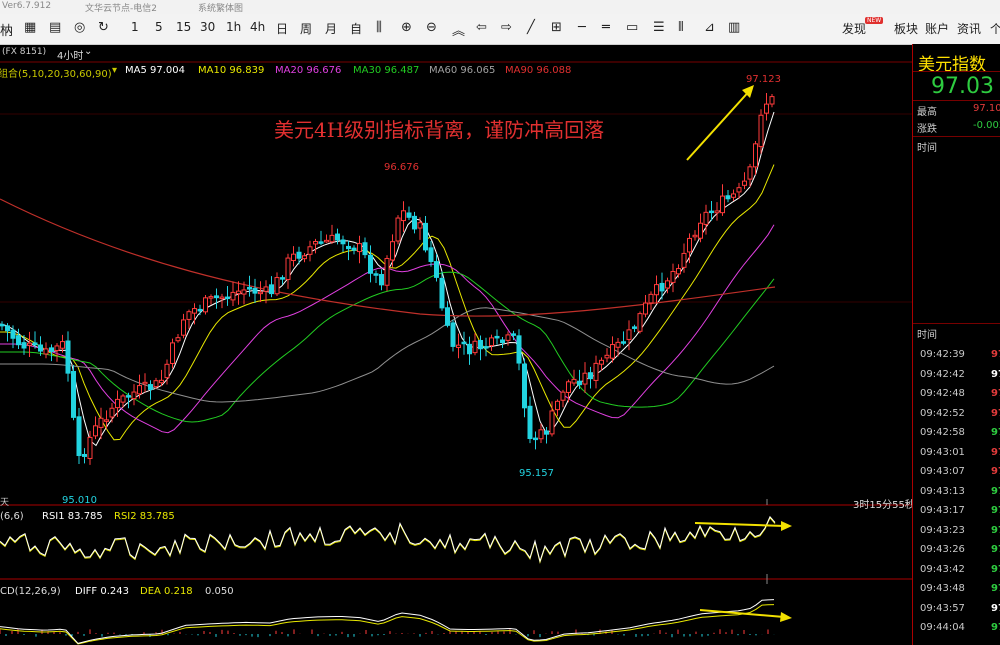 This screenshot has height=645, width=1000. I want to click on period-15m: 15, so click(183, 27).